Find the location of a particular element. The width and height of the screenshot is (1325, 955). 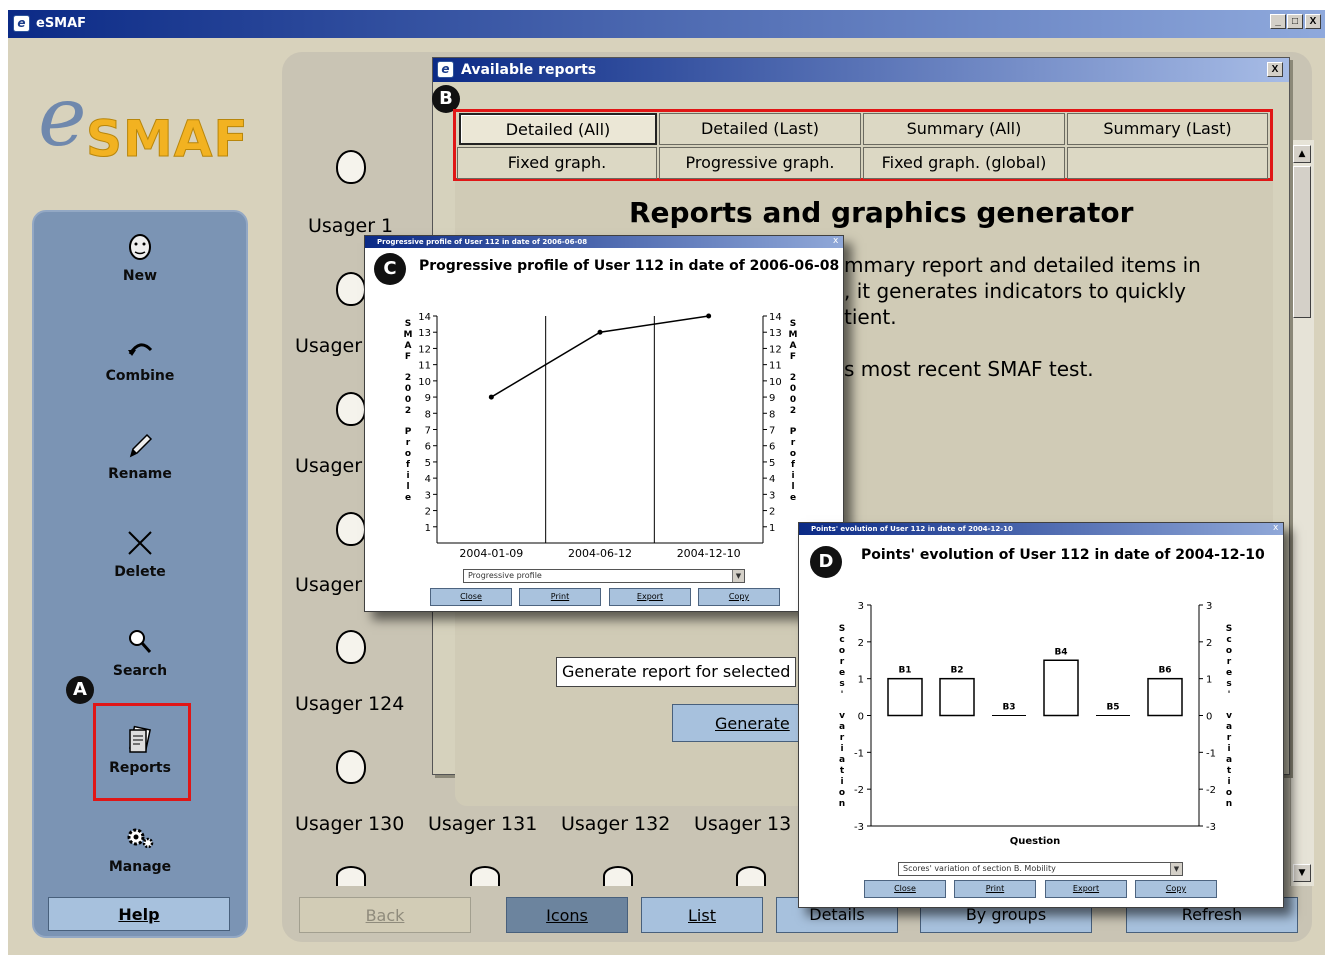

select-value: Scores' variation of section B. Mobility is located at coordinates (979, 868).